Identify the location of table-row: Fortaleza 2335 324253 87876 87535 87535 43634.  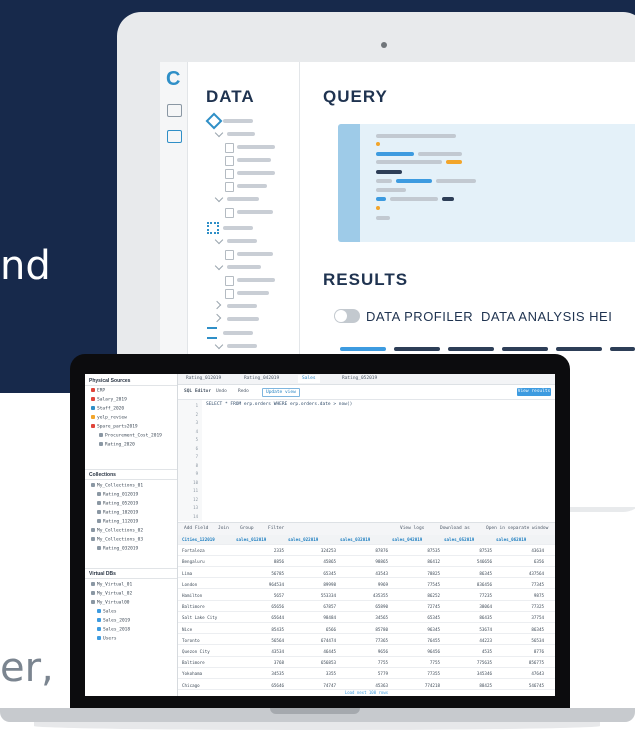
(366, 551).